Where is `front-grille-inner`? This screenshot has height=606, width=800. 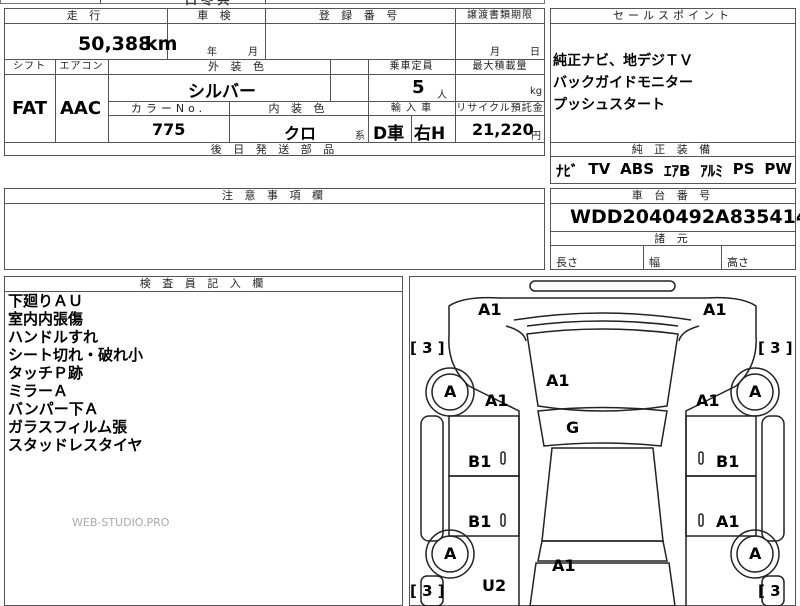
front-grille-inner is located at coordinates (602, 323).